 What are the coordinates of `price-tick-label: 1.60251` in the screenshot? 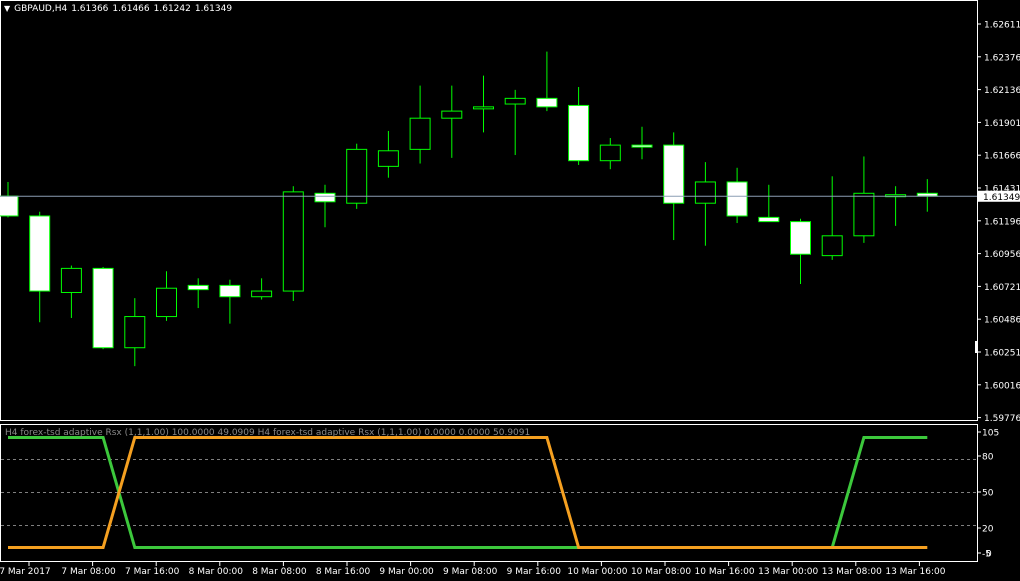 It's located at (1002, 354).